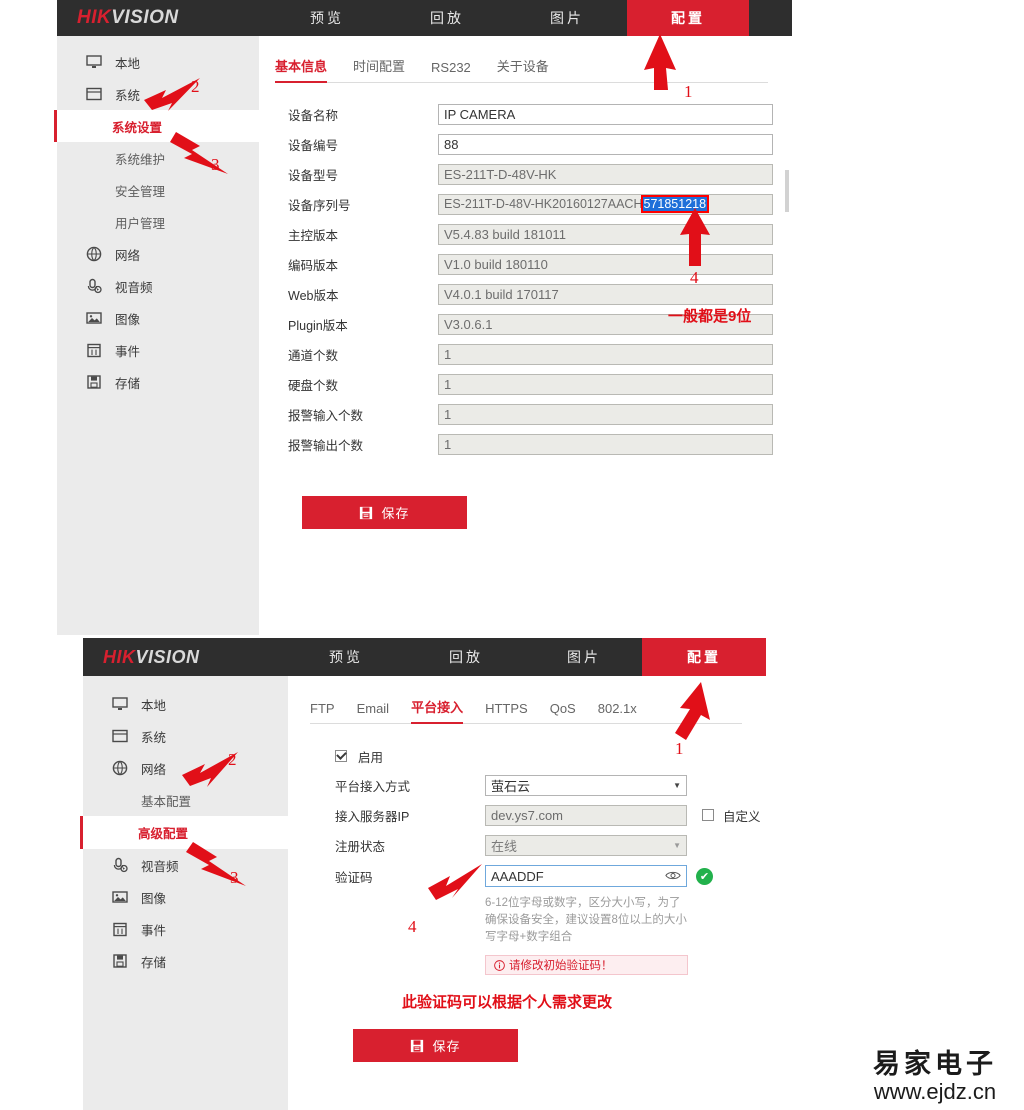 Image resolution: width=1024 pixels, height=1110 pixels. I want to click on tab-ftp: FTP, so click(322, 712).